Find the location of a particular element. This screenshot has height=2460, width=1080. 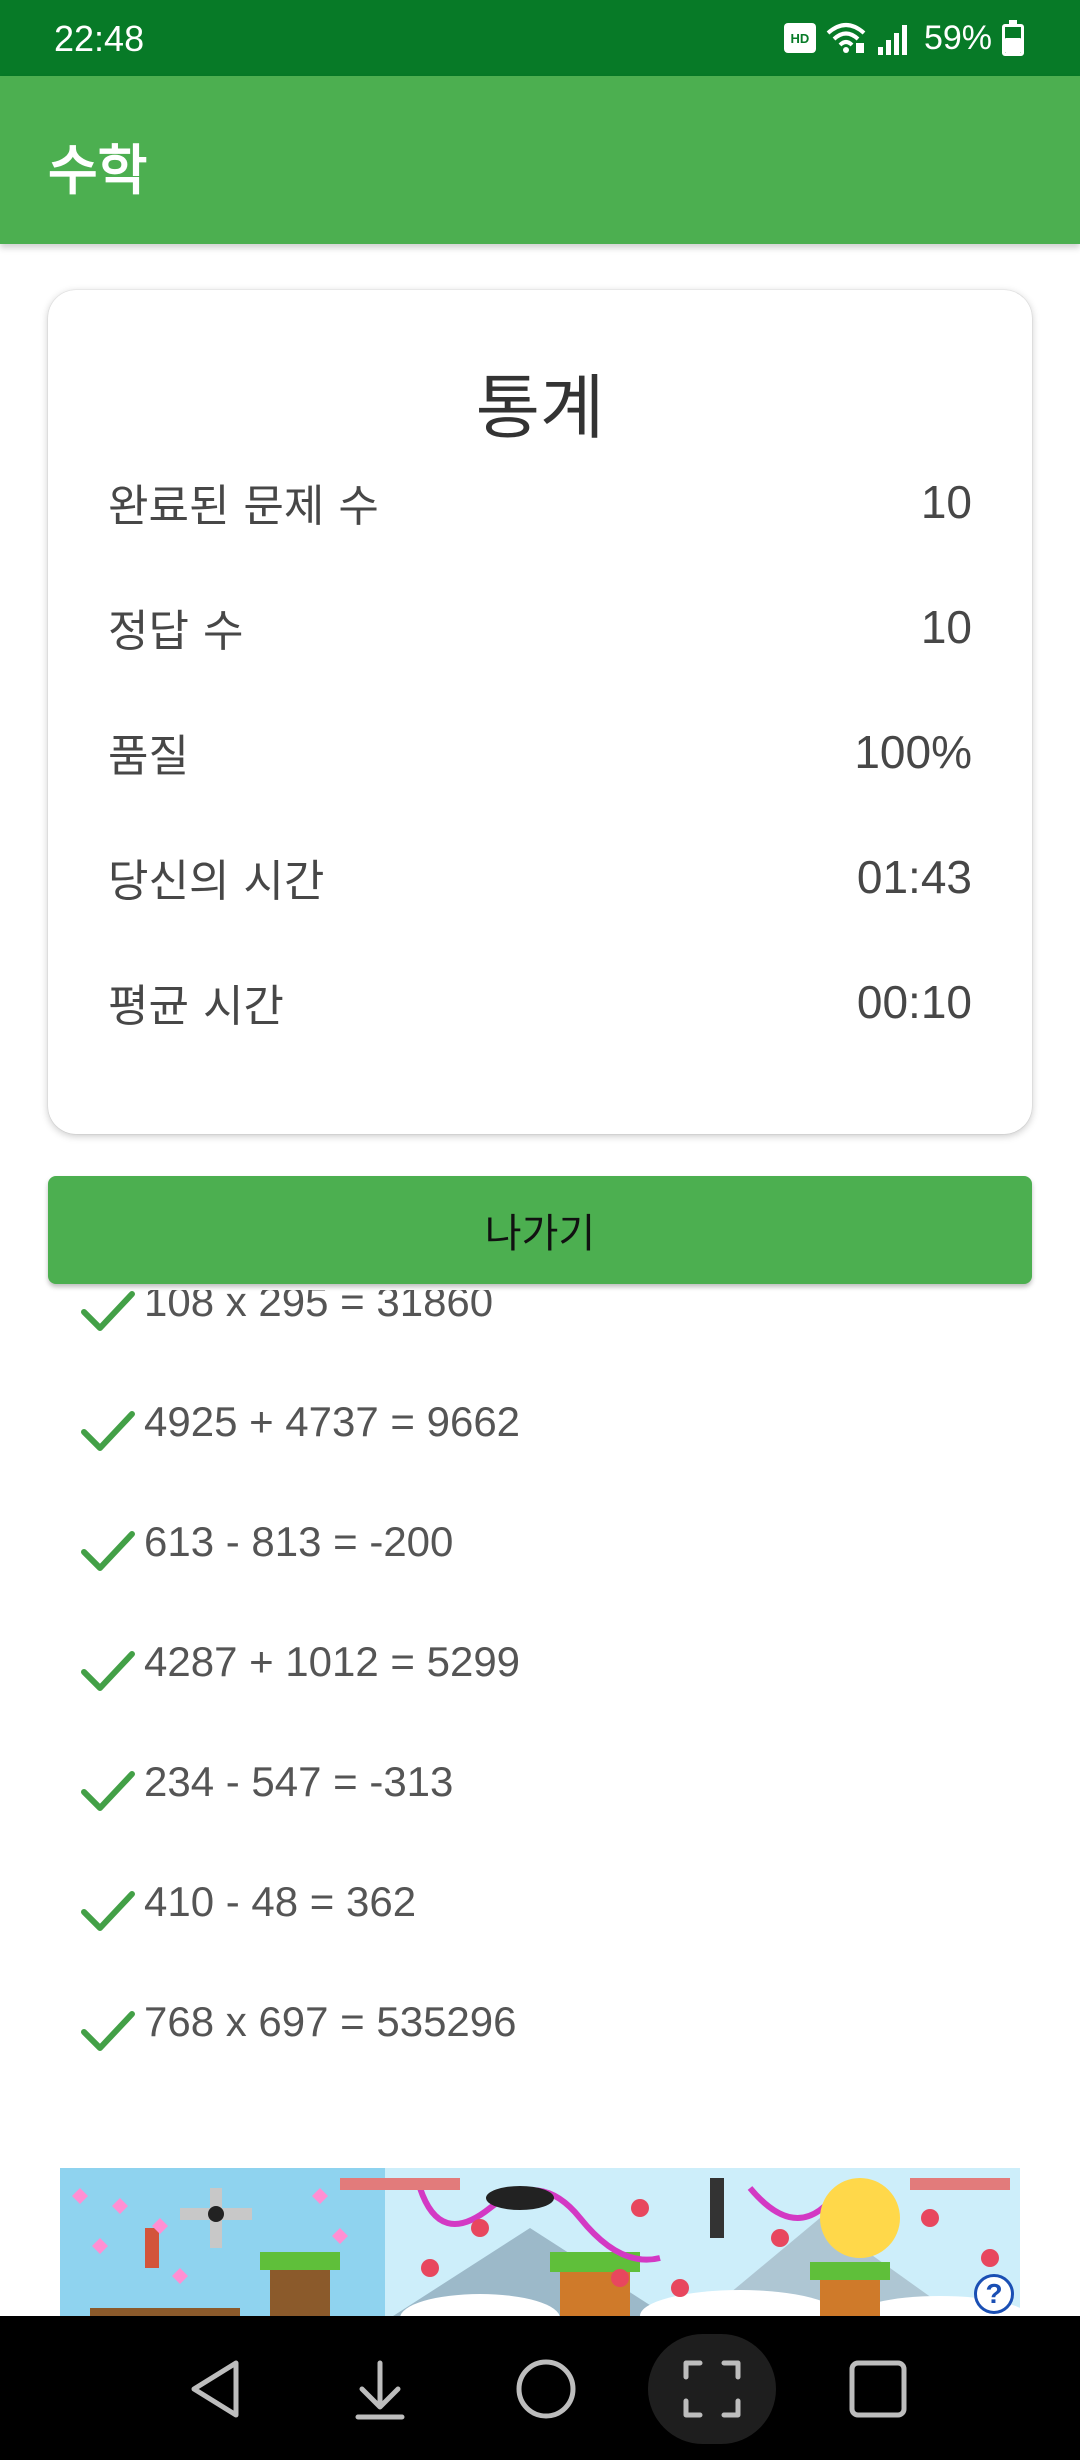

screenshot-icon is located at coordinates (712, 2389).